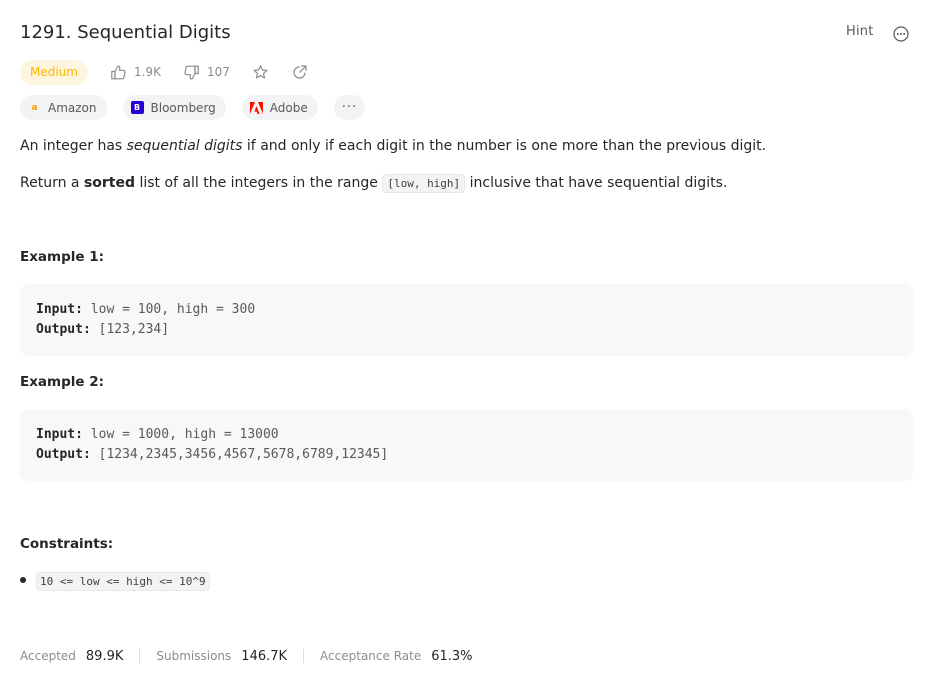  I want to click on thumbs-down-icon, so click(191, 72).